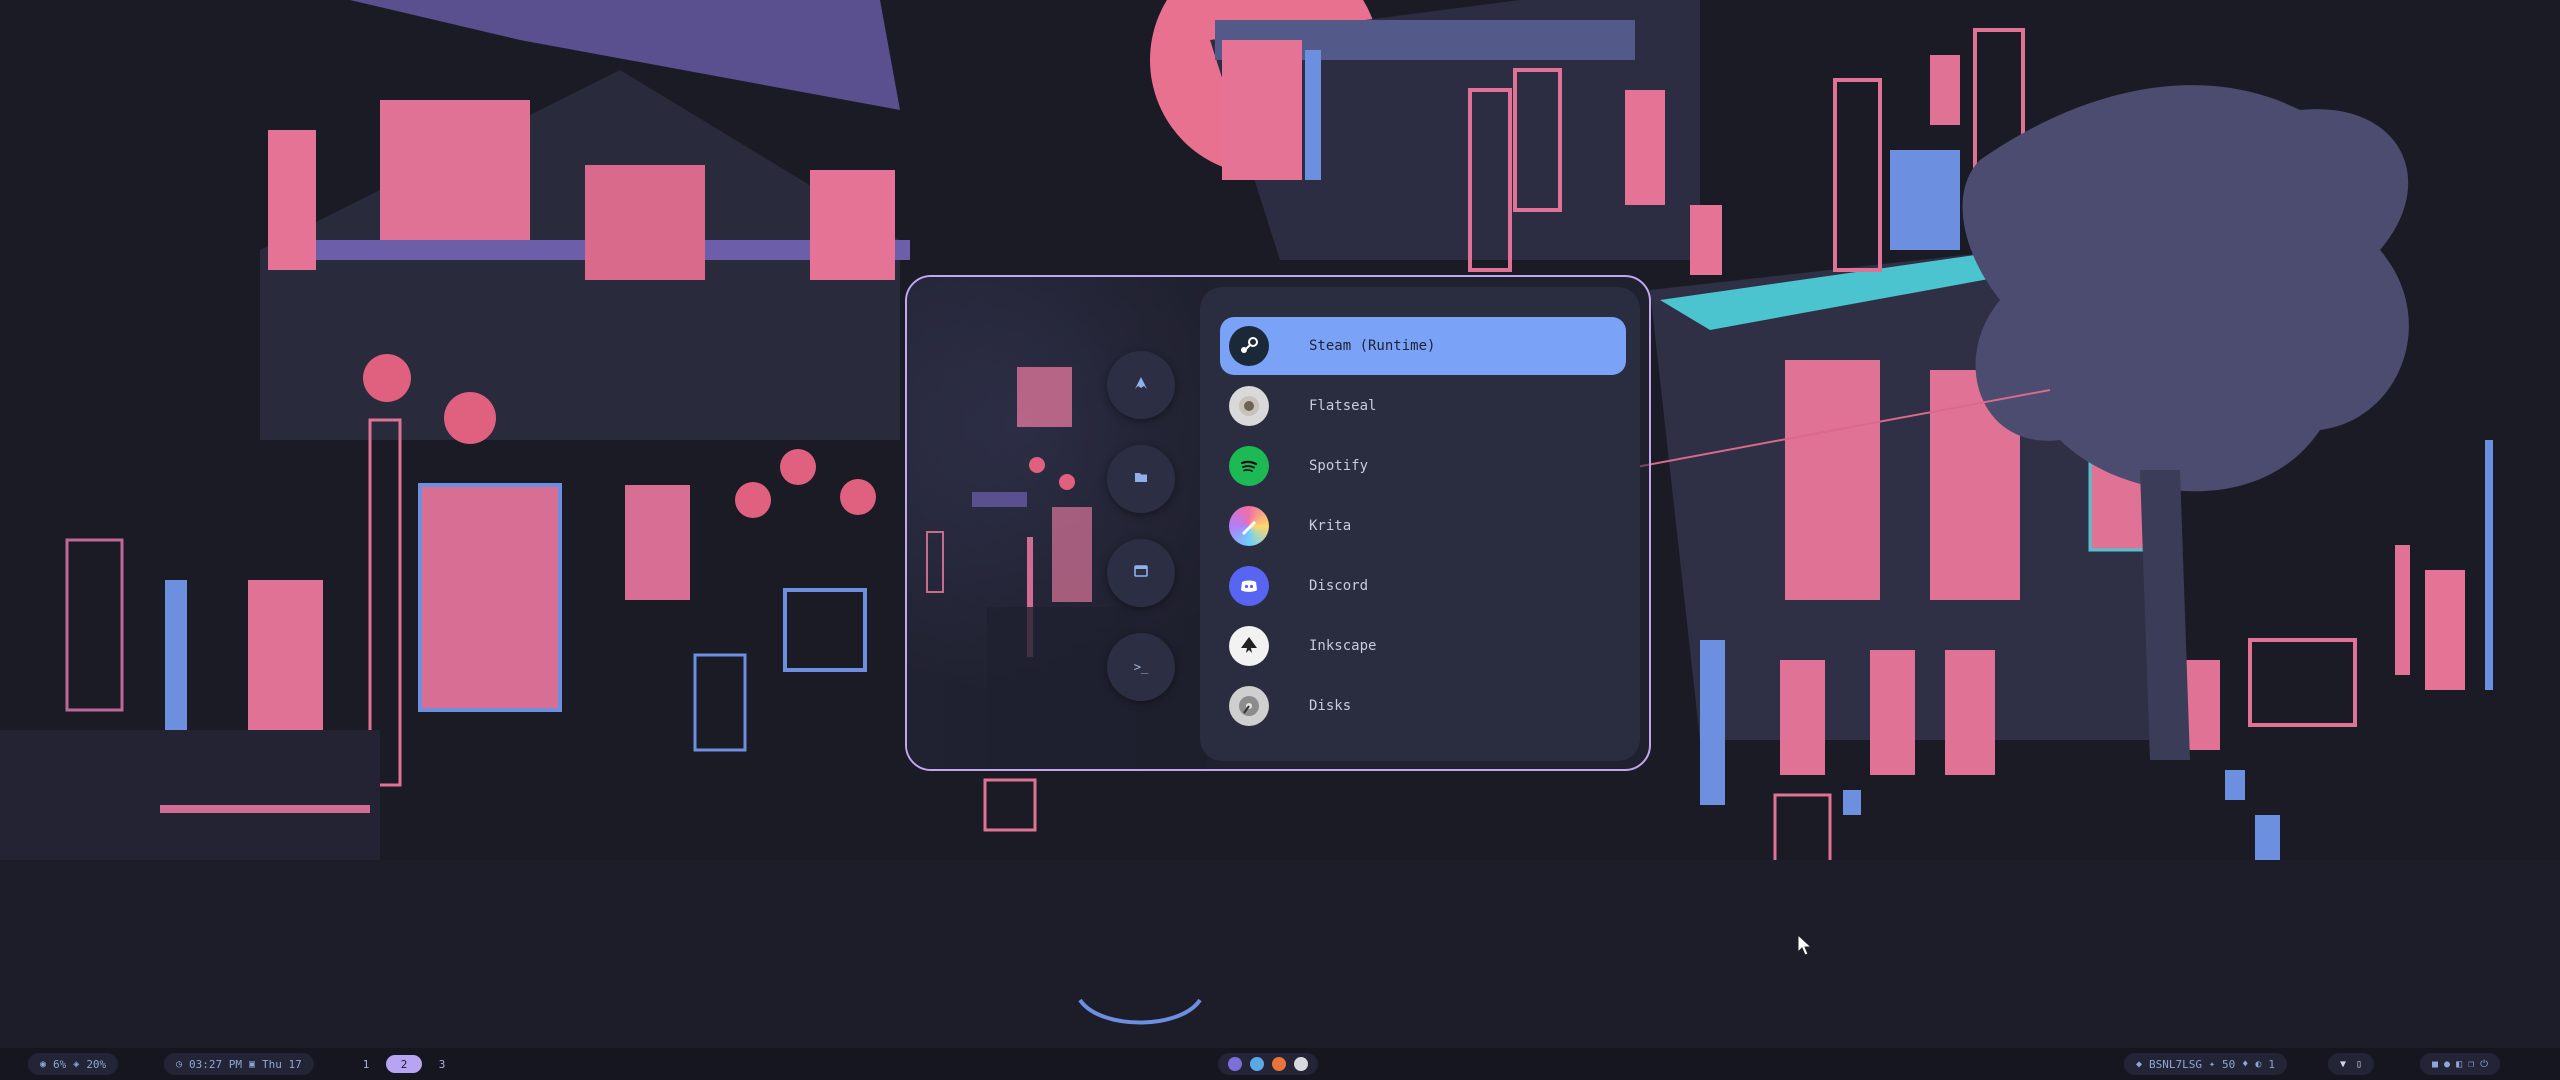 The height and width of the screenshot is (1080, 2560). What do you see at coordinates (2351, 1064) in the screenshot?
I see `notification-area: ▼ ▯` at bounding box center [2351, 1064].